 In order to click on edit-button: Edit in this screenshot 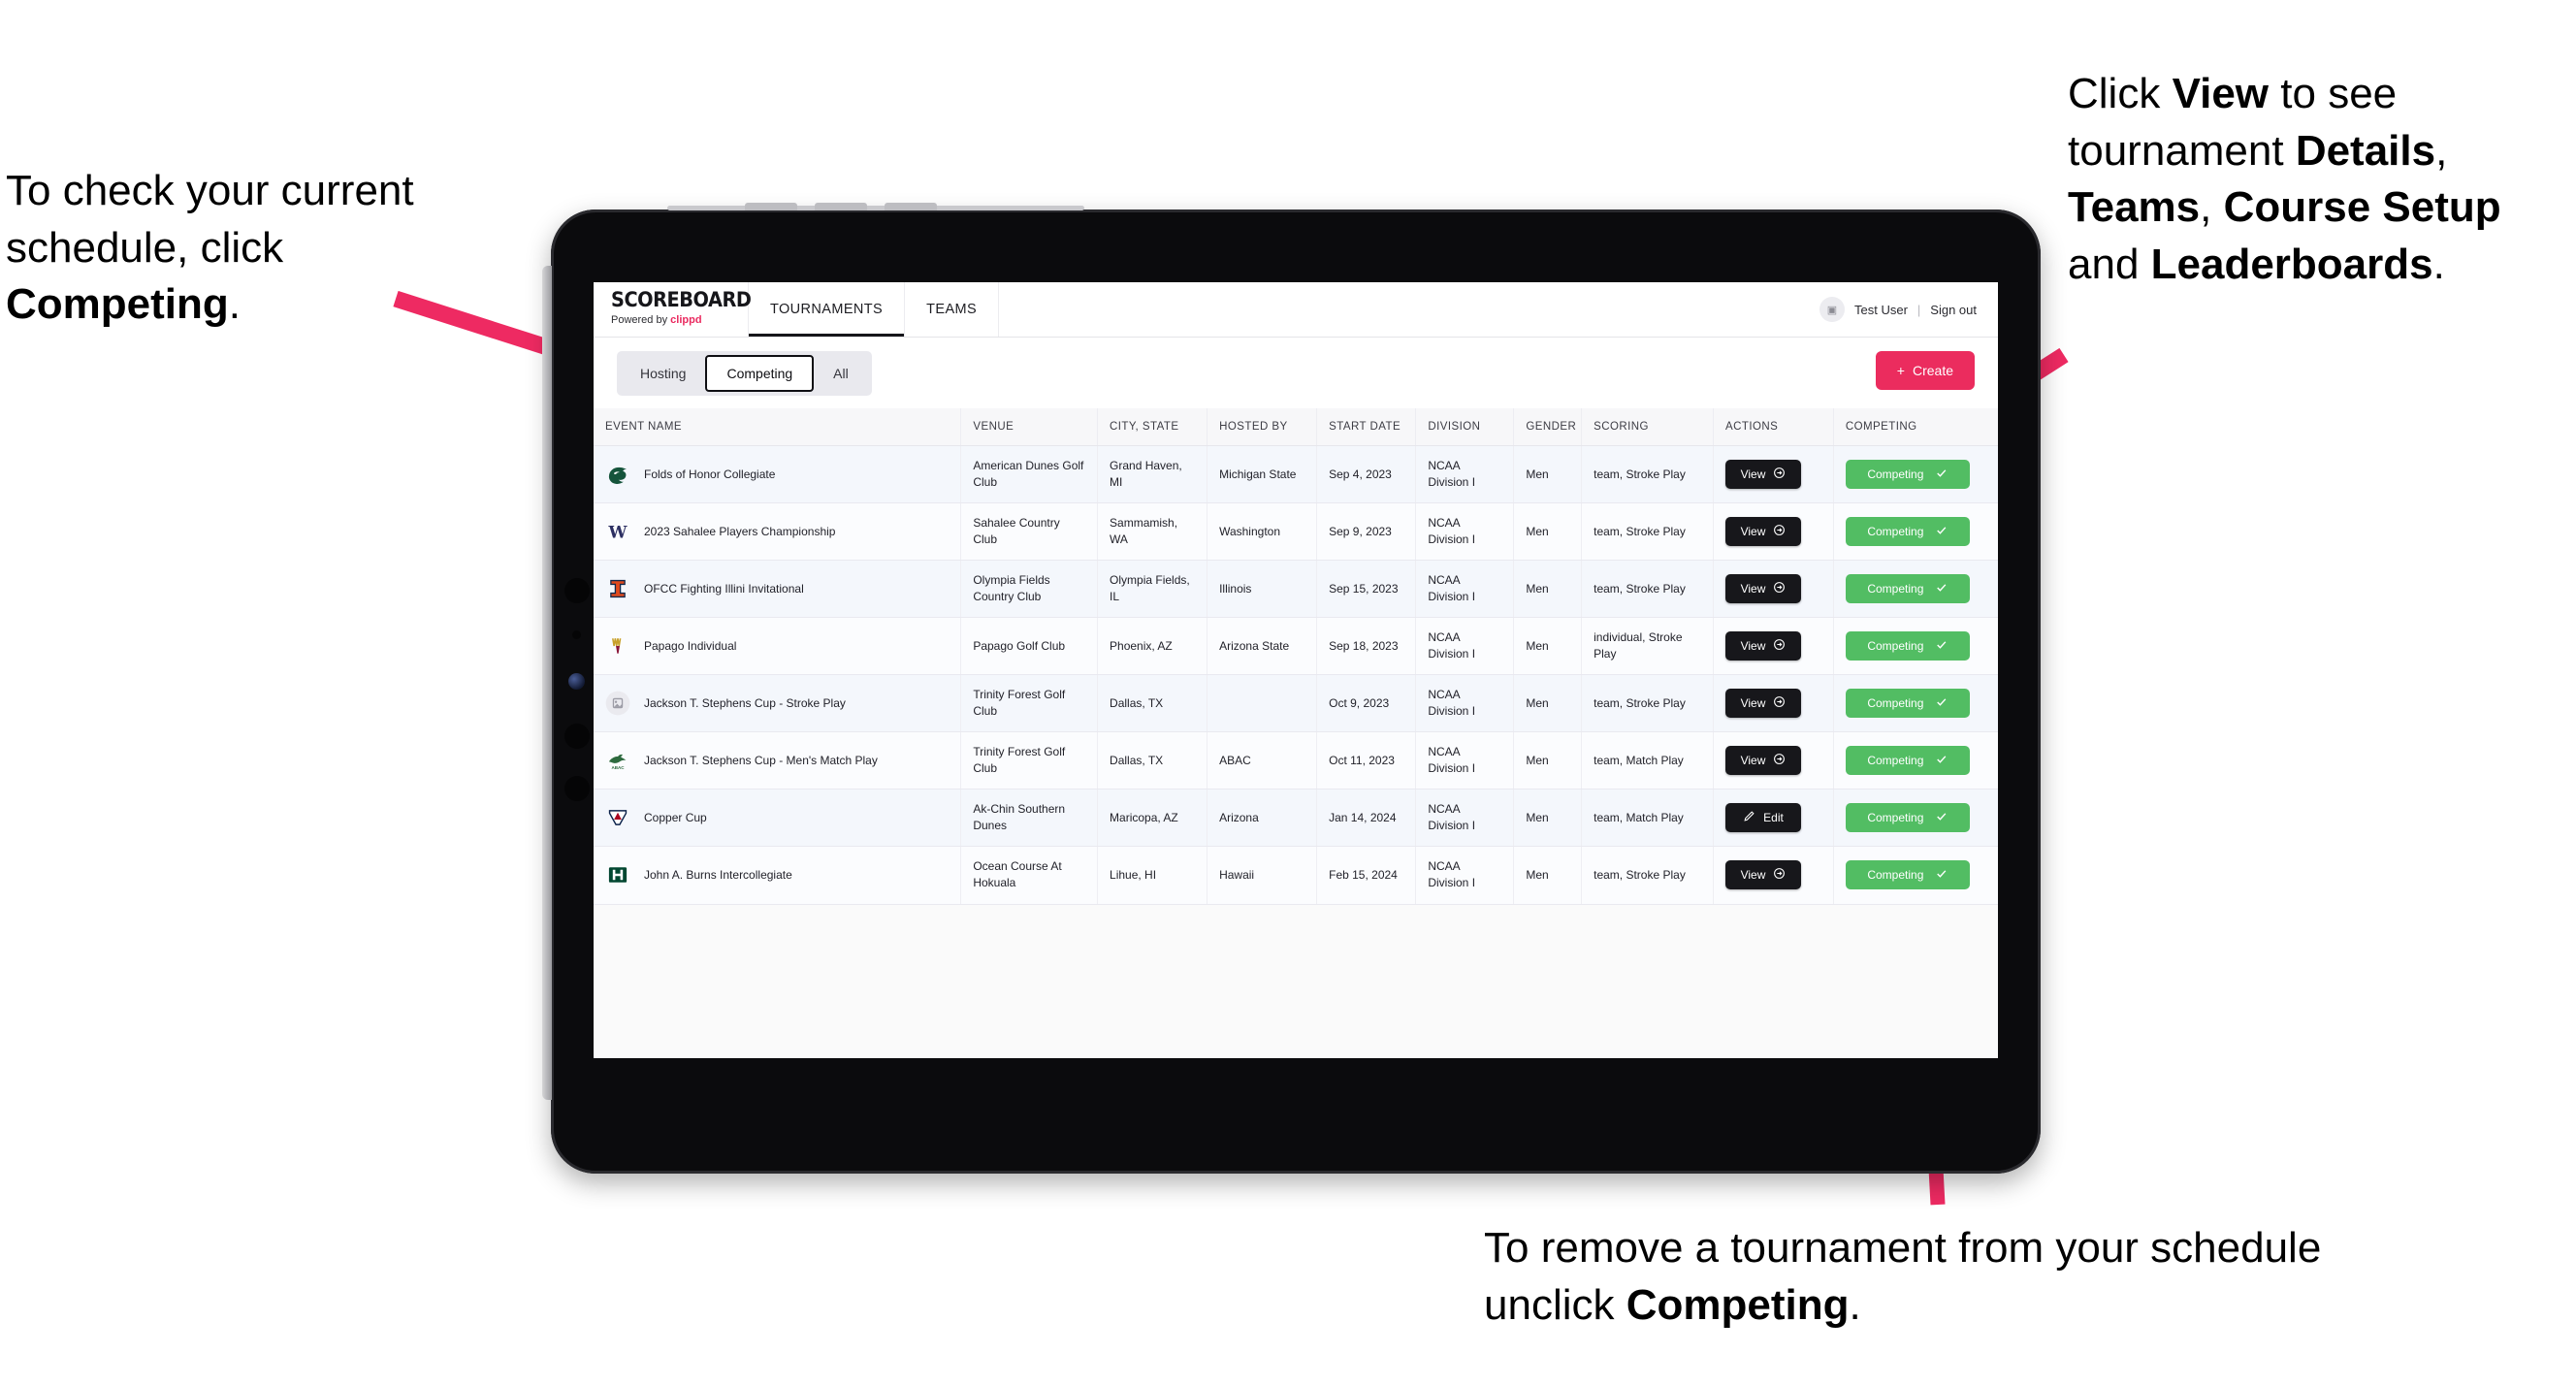, I will do `click(1763, 818)`.